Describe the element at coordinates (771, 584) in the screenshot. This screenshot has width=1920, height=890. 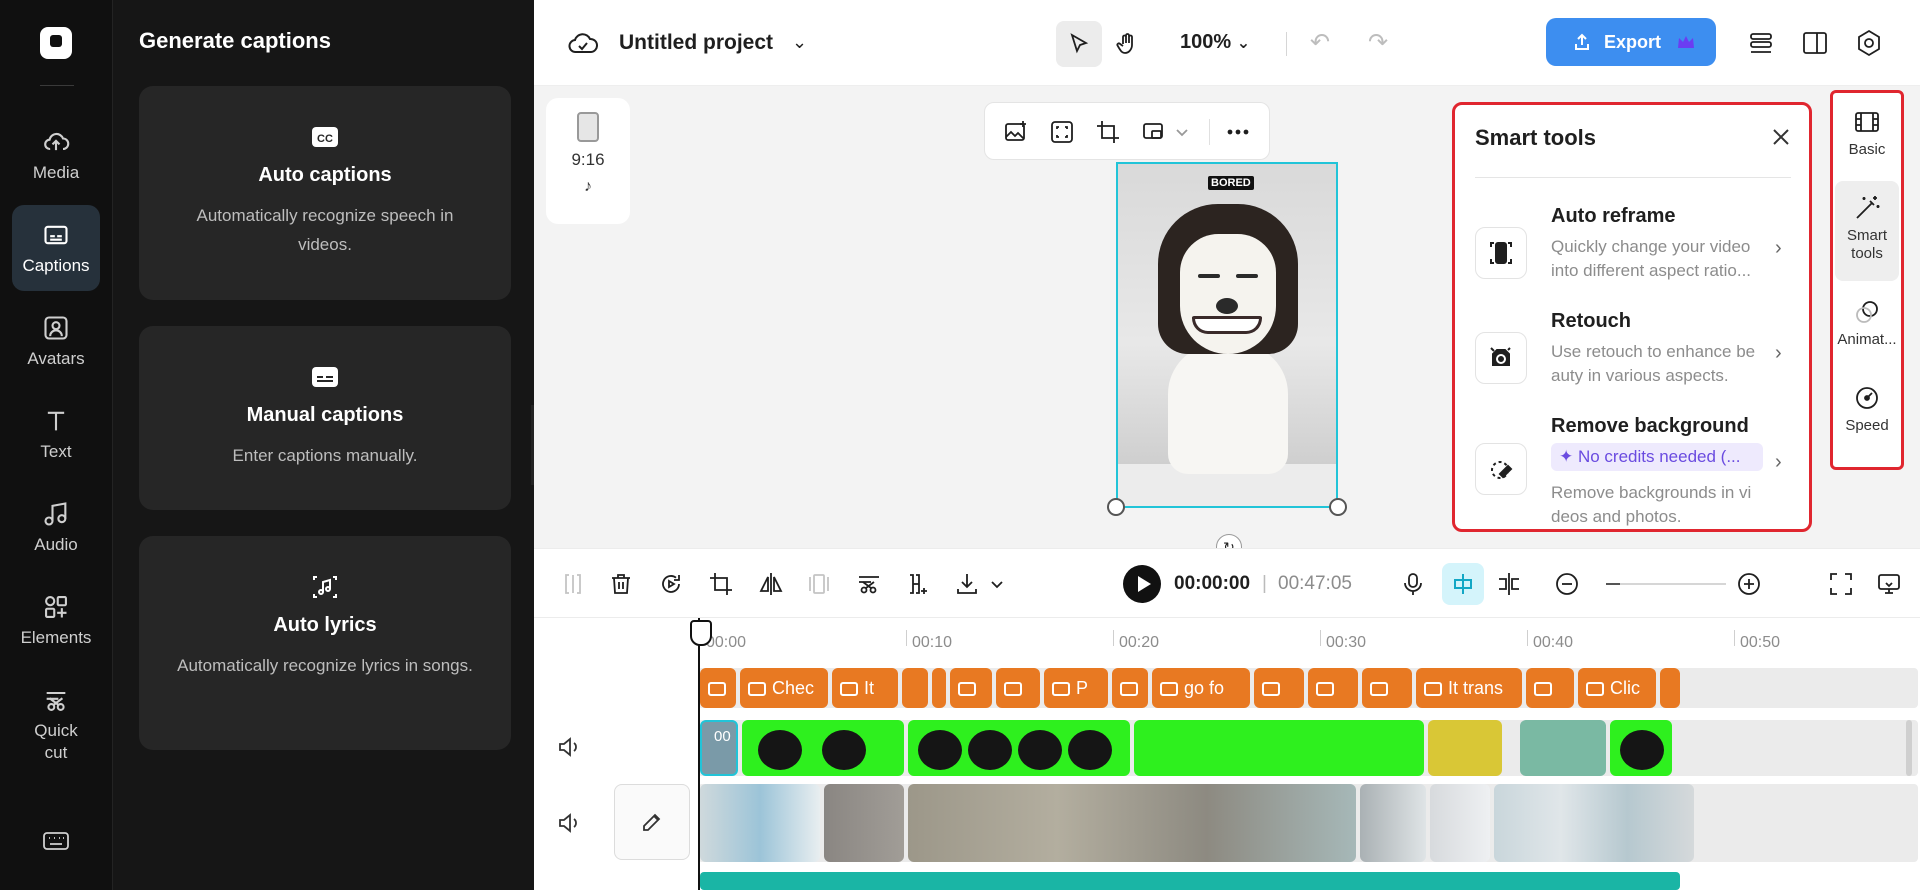
I see `flip-icon` at that location.